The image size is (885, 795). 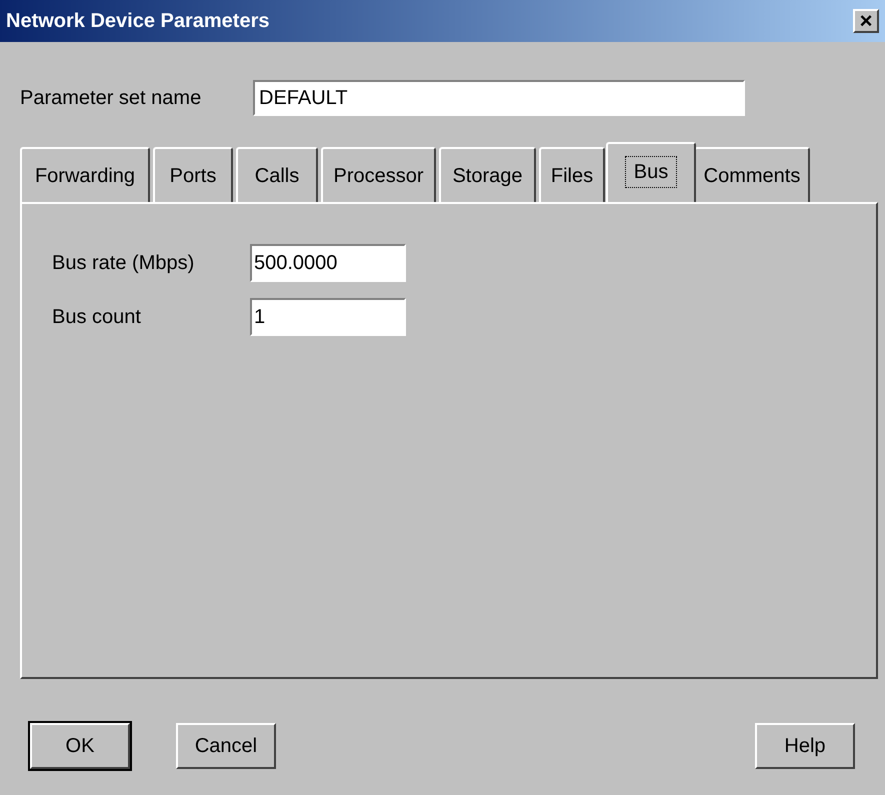 I want to click on field-label: Bus rate (Mbps), so click(x=124, y=263).